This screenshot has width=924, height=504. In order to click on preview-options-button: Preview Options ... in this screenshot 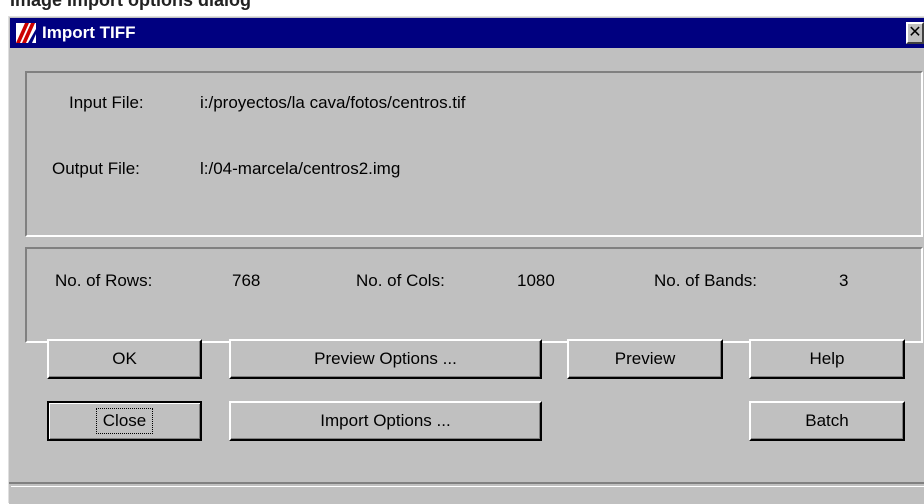, I will do `click(385, 359)`.